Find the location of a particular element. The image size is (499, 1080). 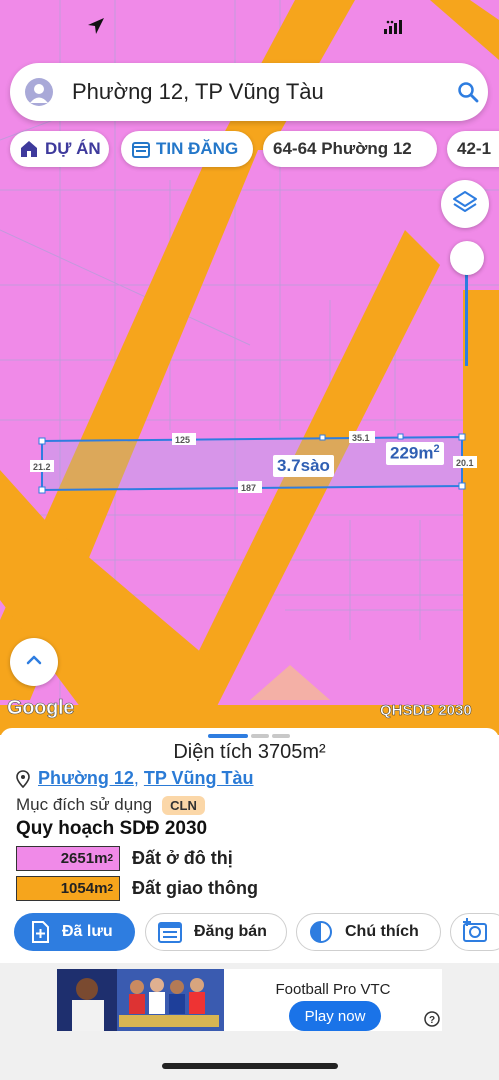

edge-label-right: 20.1 is located at coordinates (465, 463).